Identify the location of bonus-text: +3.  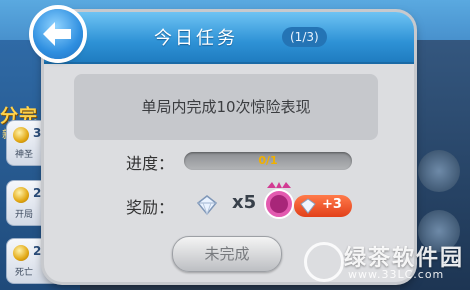
(332, 204).